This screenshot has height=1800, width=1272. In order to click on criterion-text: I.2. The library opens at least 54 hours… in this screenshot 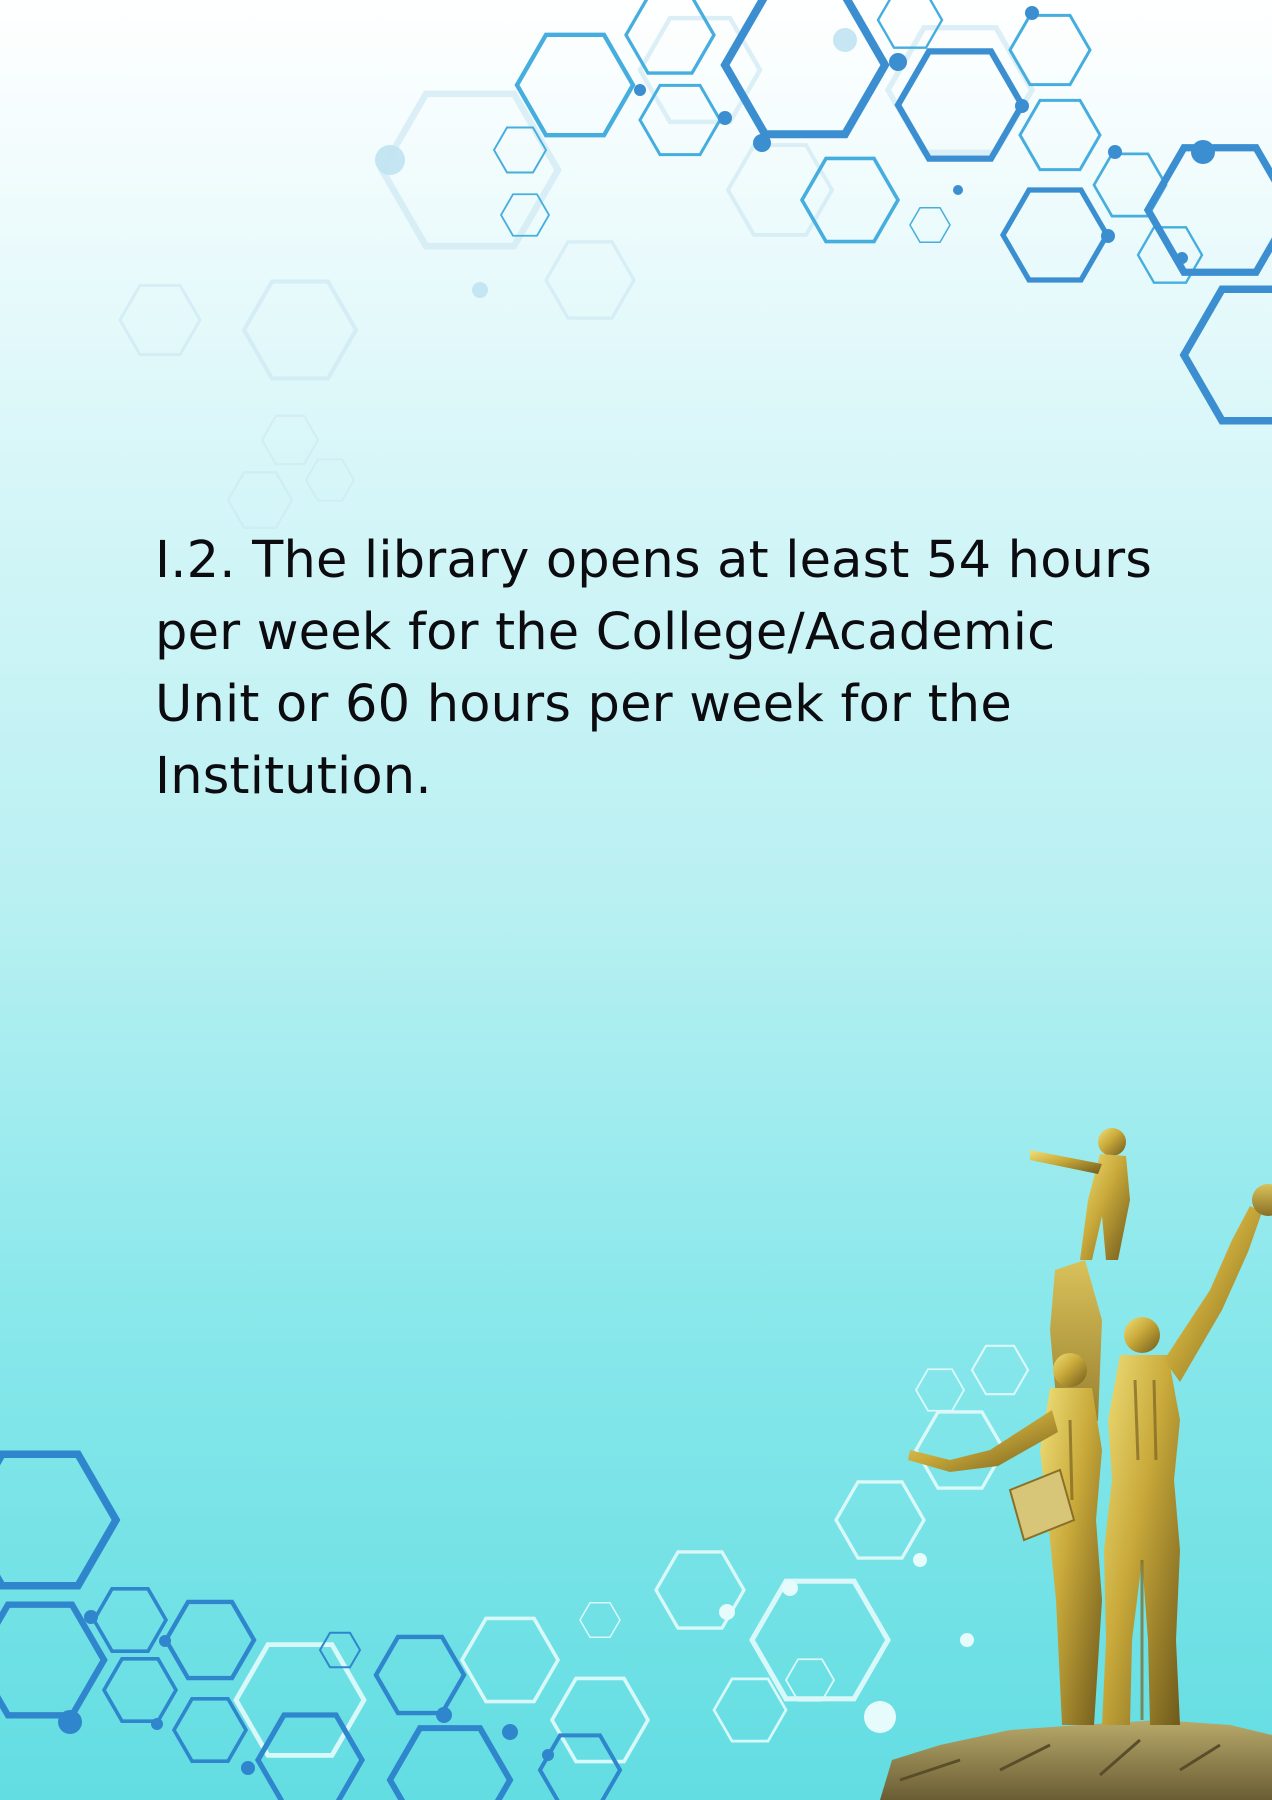, I will do `click(654, 669)`.